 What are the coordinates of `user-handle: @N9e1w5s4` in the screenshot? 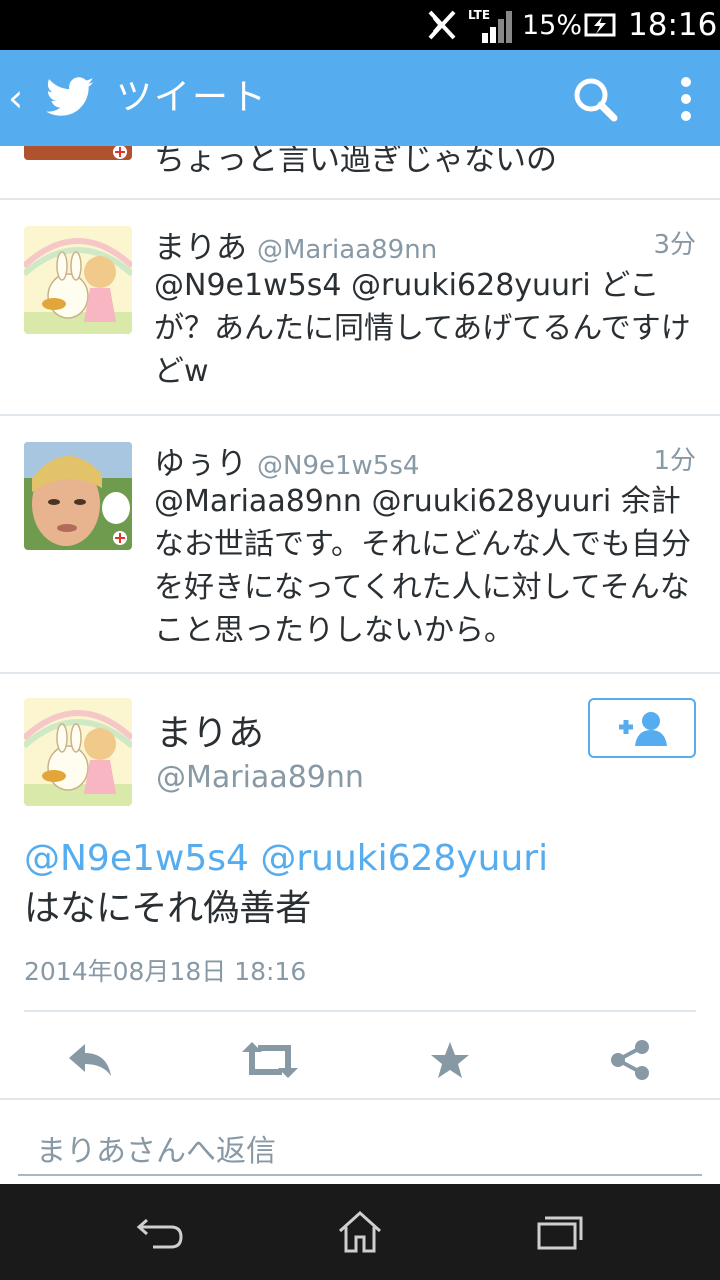 It's located at (338, 466).